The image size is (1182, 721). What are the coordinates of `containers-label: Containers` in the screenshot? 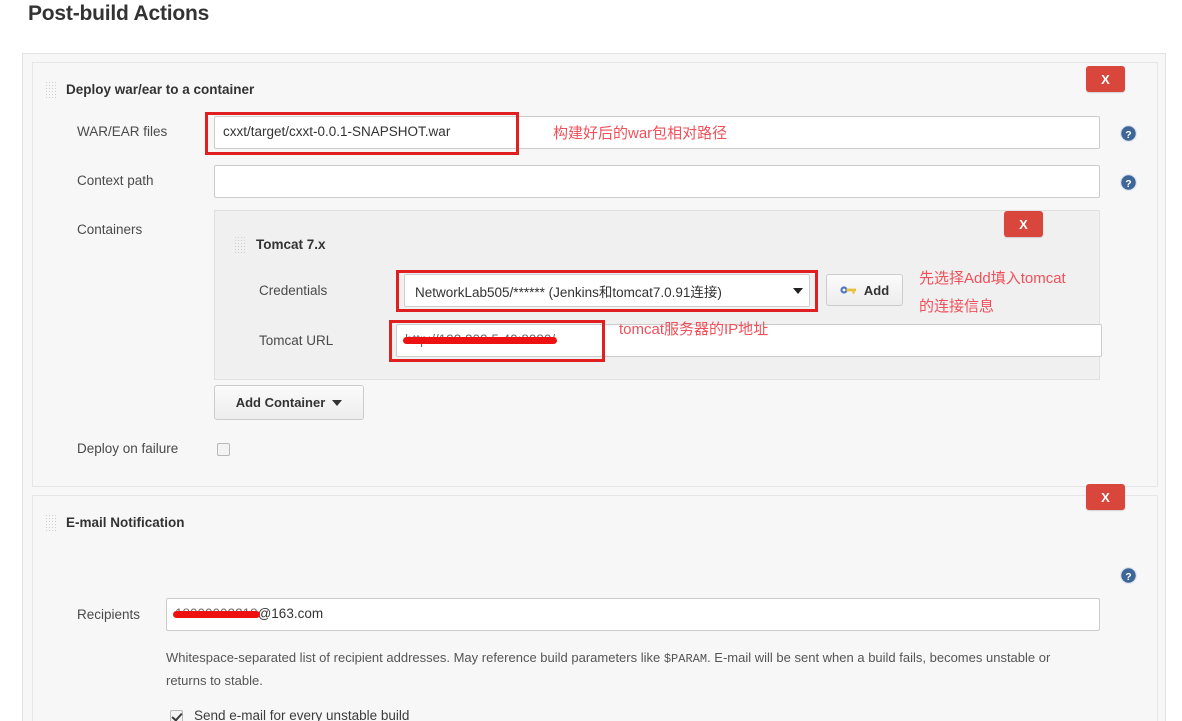 It's located at (110, 229).